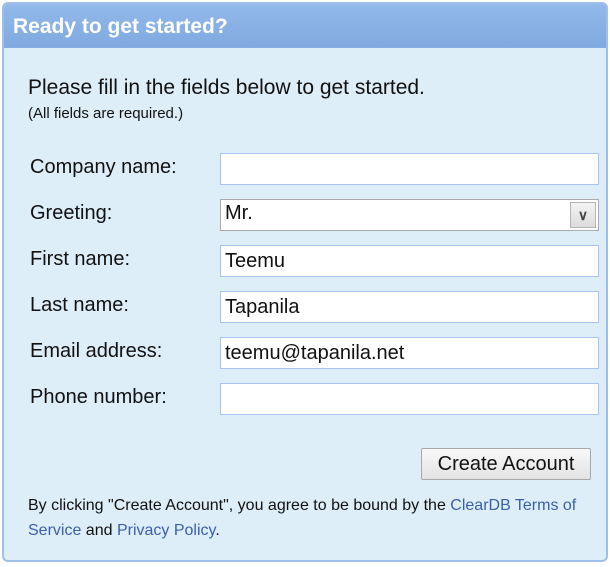  I want to click on first-name-input, so click(409, 261).